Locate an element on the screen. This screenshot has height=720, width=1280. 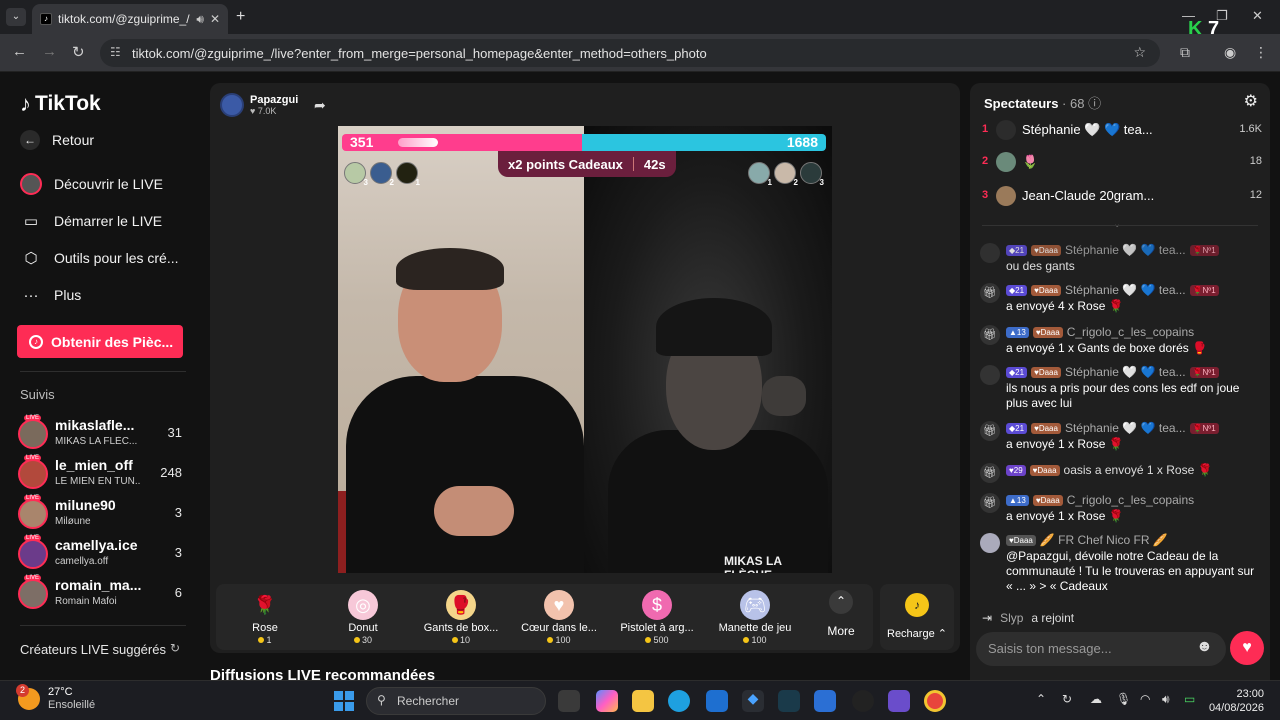
weather-widget: 2 27°C Ensoleillé is located at coordinates (55, 698).